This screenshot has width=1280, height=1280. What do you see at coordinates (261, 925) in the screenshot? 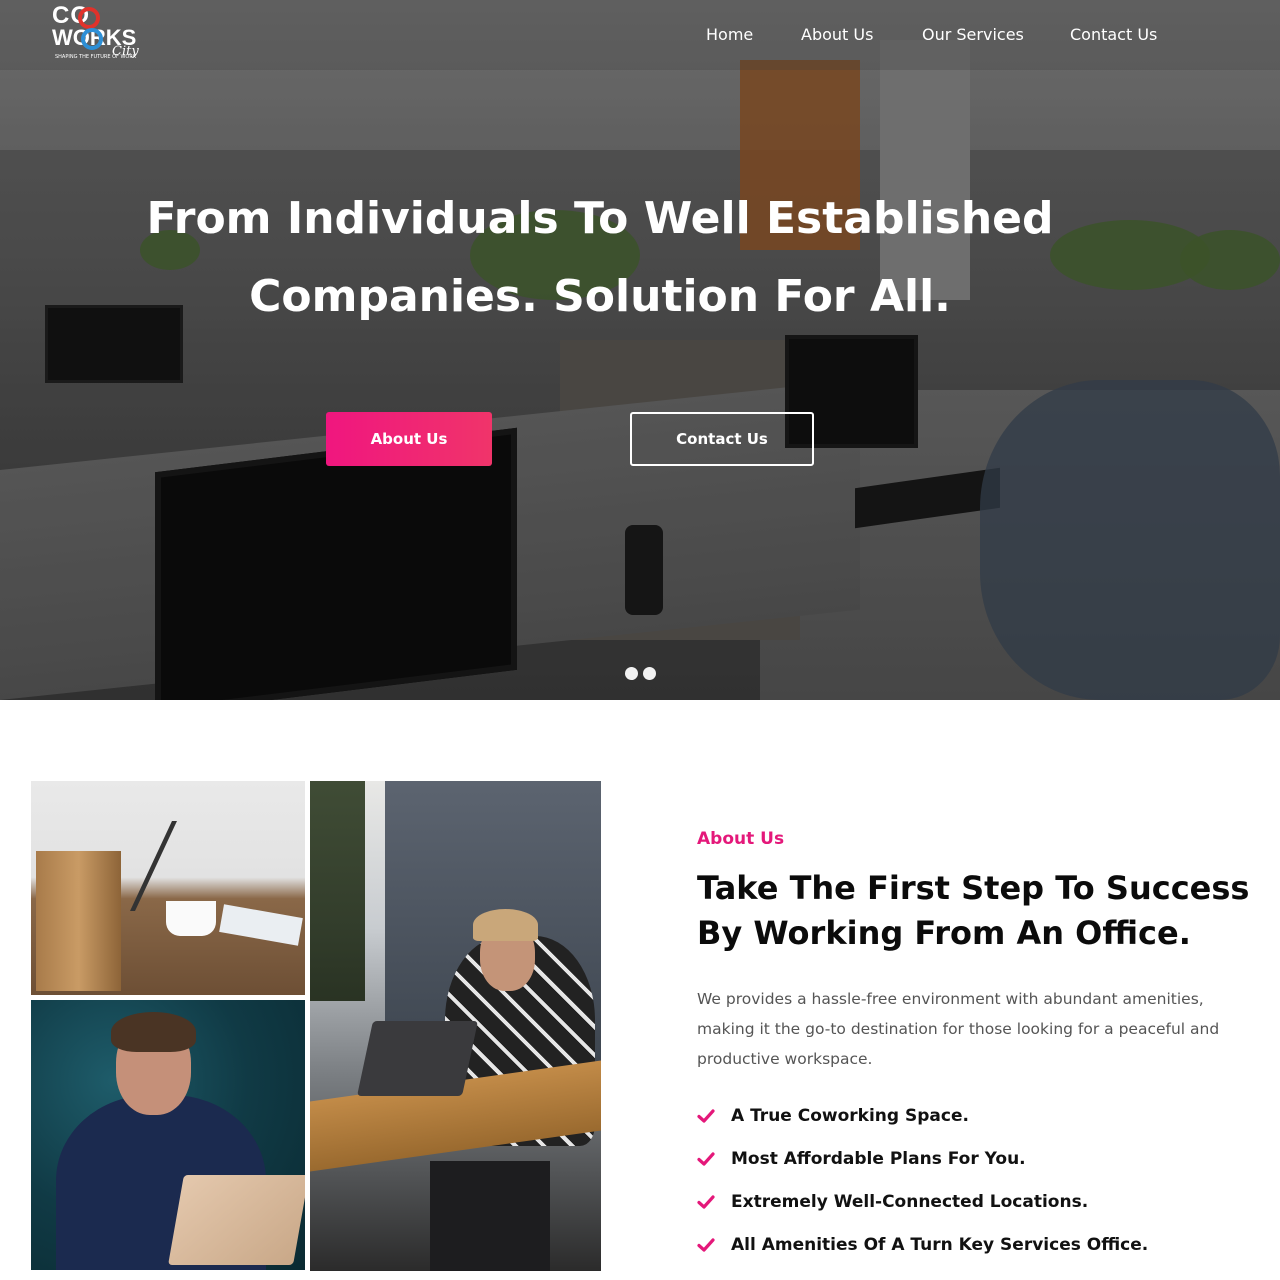
I see `image-paper` at bounding box center [261, 925].